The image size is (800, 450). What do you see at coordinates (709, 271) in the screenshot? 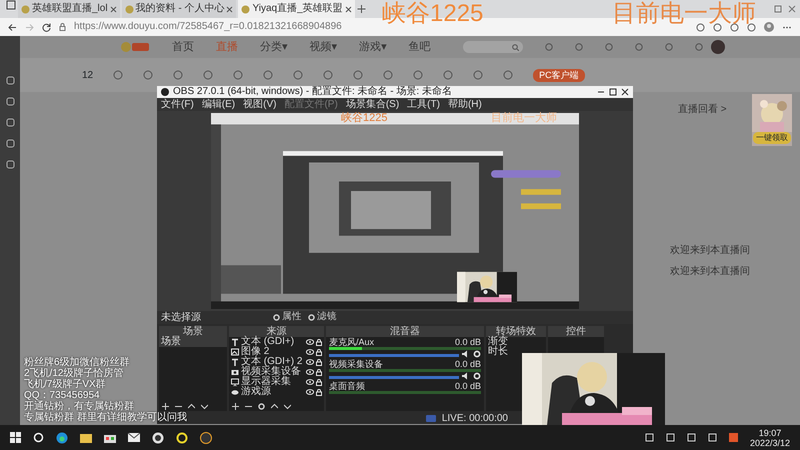
I see `chat-message: 欢迎来到本直播间` at bounding box center [709, 271].